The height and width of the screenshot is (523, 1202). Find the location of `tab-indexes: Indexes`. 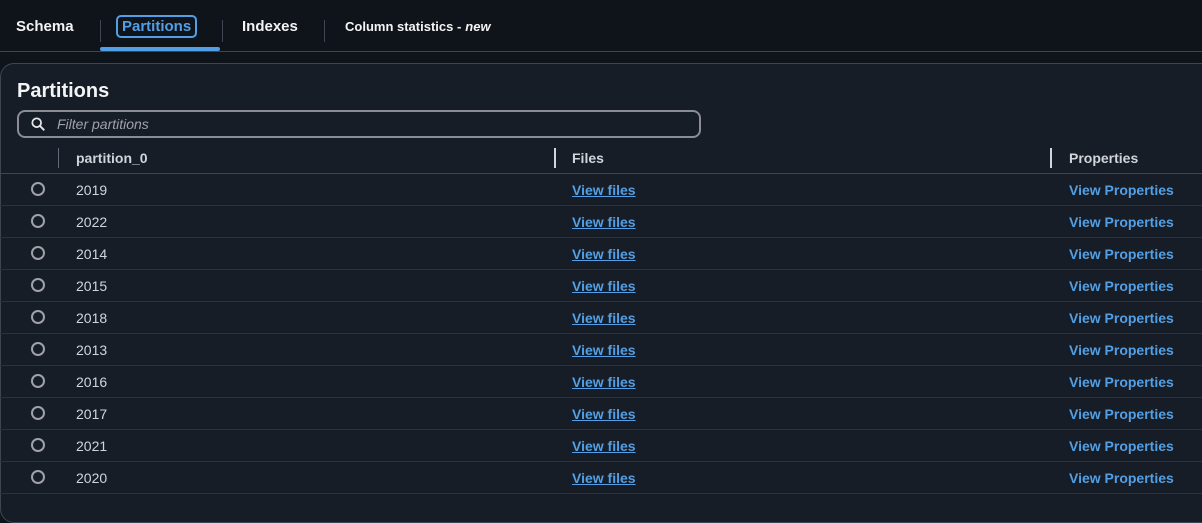

tab-indexes: Indexes is located at coordinates (270, 26).